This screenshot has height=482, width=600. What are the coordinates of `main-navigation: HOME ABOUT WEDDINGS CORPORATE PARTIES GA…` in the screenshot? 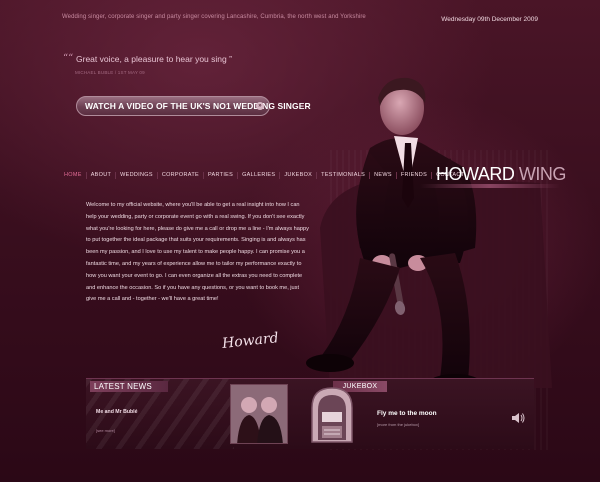 It's located at (264, 175).